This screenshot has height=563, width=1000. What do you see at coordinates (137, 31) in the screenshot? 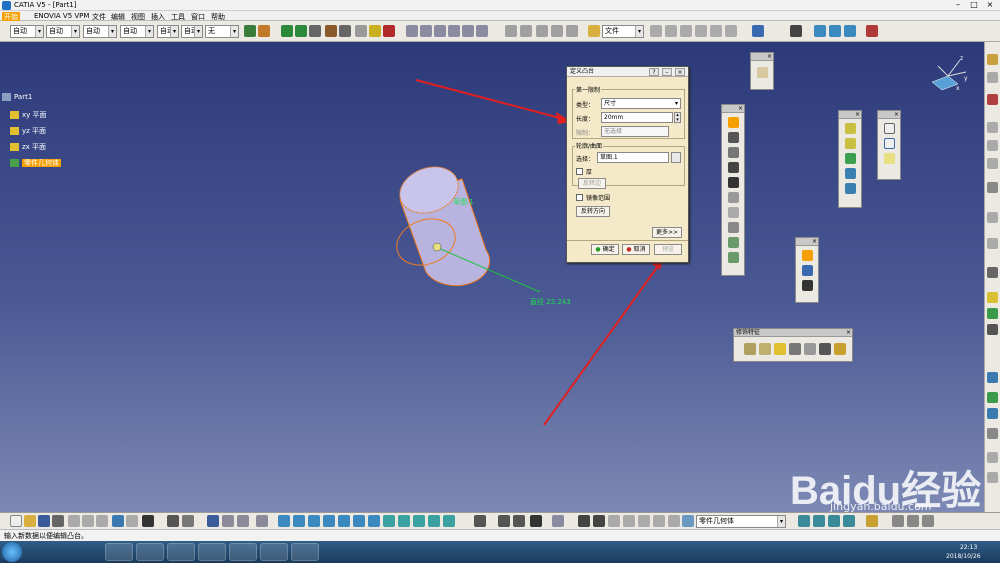
I see `line-type-combo: 自动 ▾` at bounding box center [137, 31].